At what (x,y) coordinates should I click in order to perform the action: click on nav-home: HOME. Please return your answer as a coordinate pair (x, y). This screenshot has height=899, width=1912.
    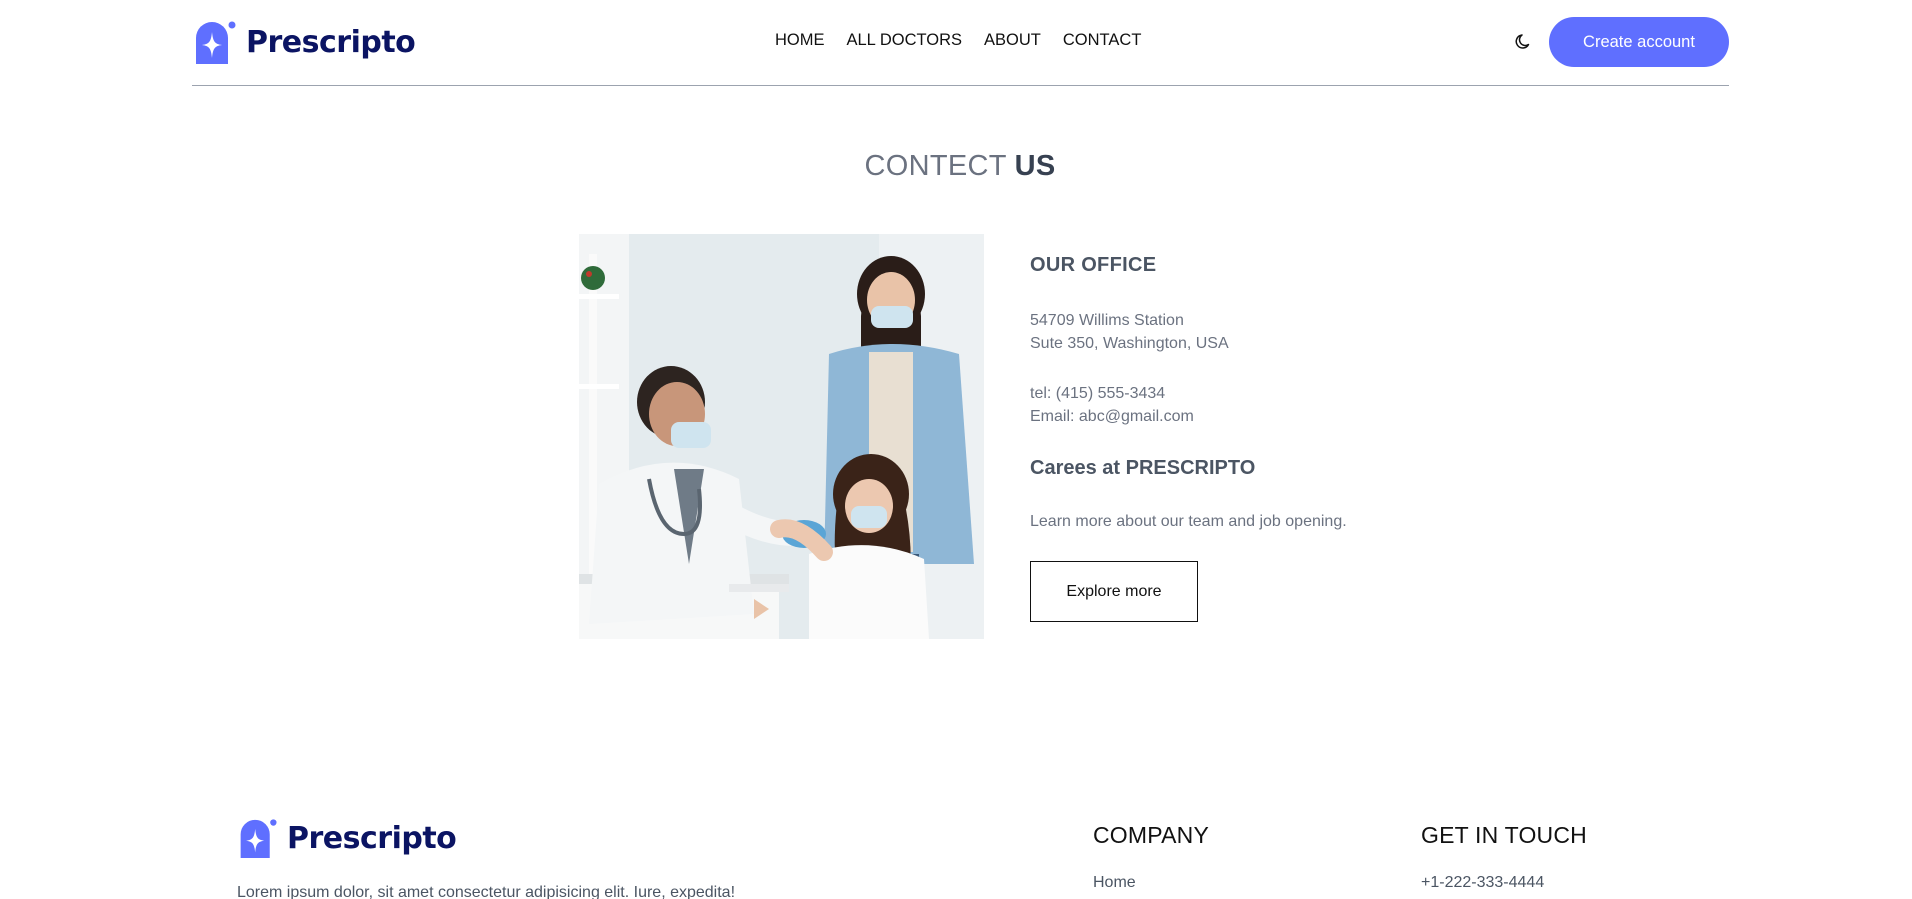
    Looking at the image, I should click on (800, 40).